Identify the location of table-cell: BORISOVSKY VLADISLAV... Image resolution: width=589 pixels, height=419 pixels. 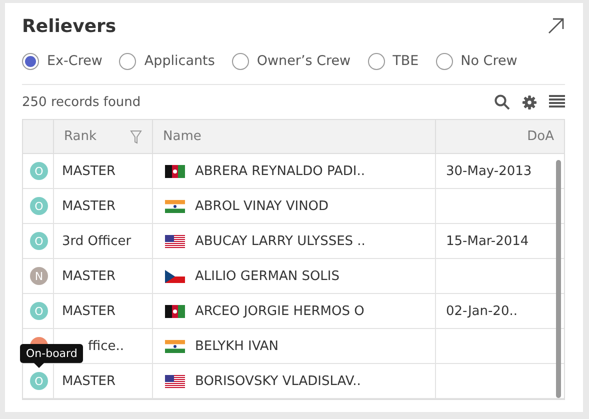
(278, 381).